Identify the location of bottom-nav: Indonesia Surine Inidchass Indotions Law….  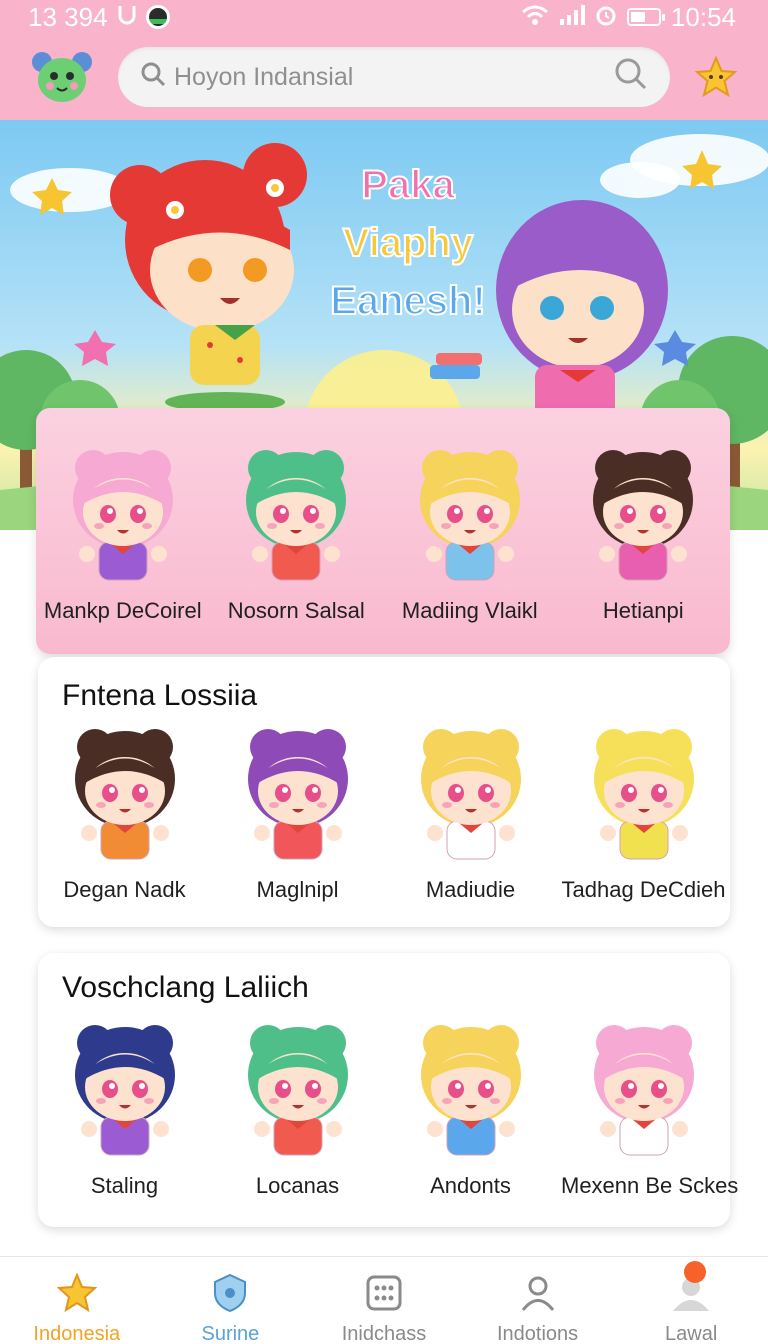
(384, 1300).